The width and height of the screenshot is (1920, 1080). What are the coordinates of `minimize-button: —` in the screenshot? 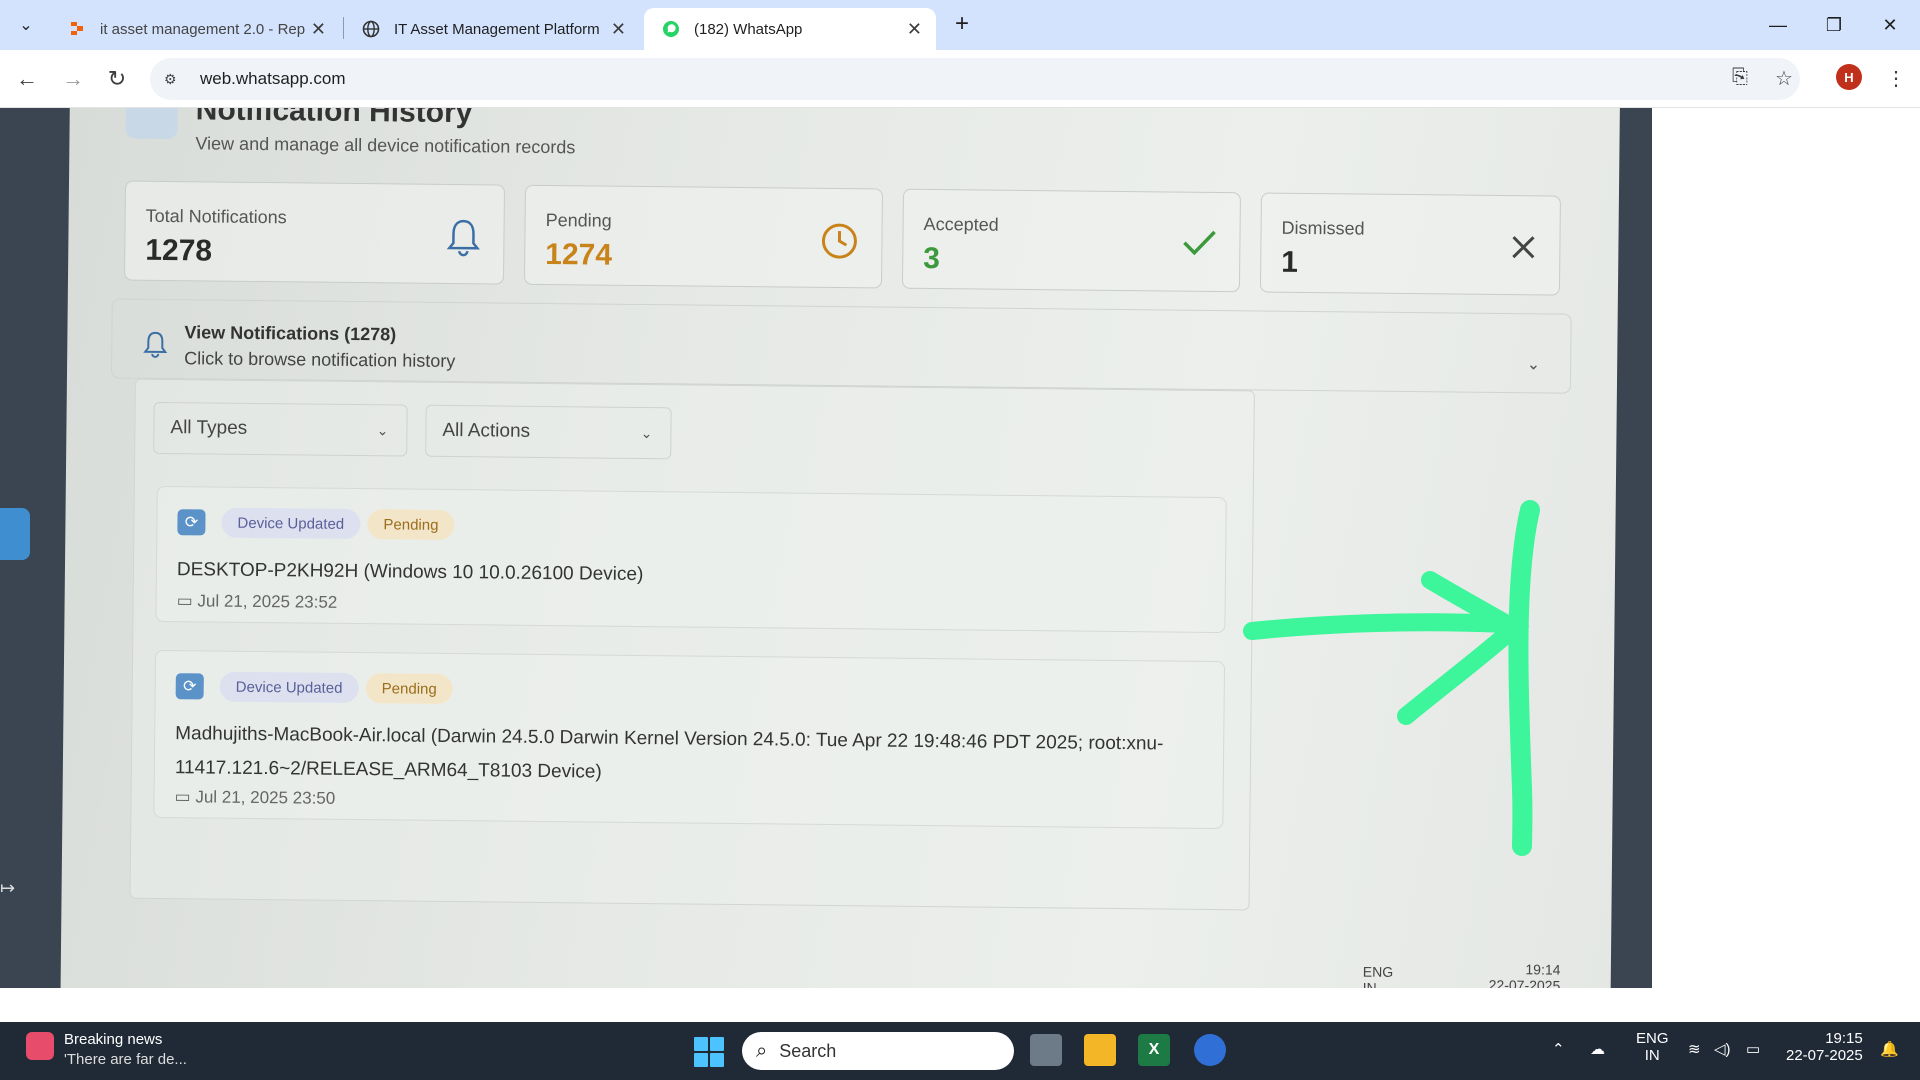 It's located at (1778, 25).